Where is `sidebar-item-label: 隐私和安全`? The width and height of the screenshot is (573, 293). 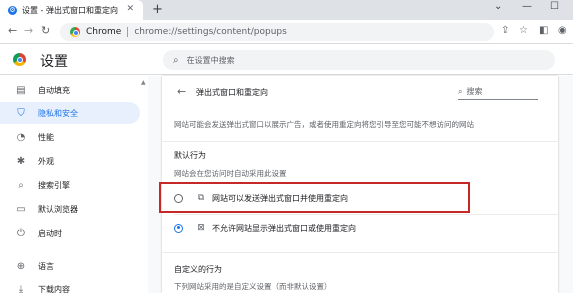
sidebar-item-label: 隐私和安全 is located at coordinates (58, 113).